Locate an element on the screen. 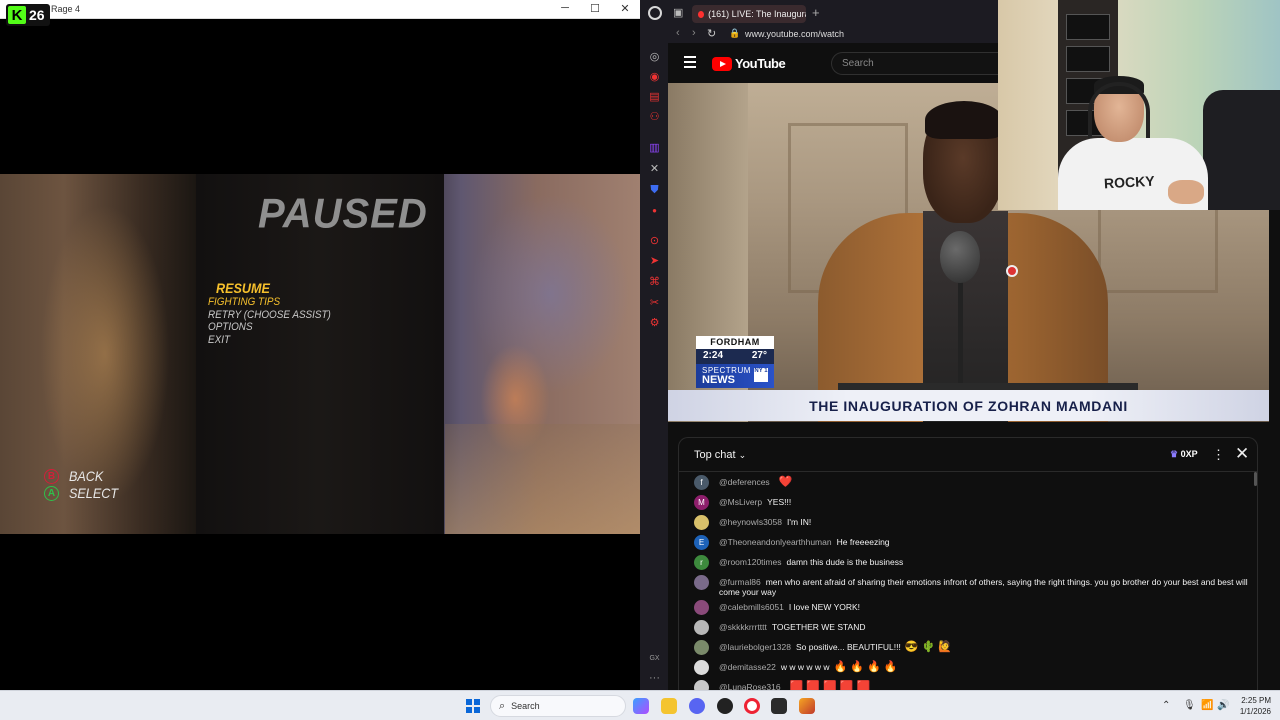  discord-icon is located at coordinates (697, 706).